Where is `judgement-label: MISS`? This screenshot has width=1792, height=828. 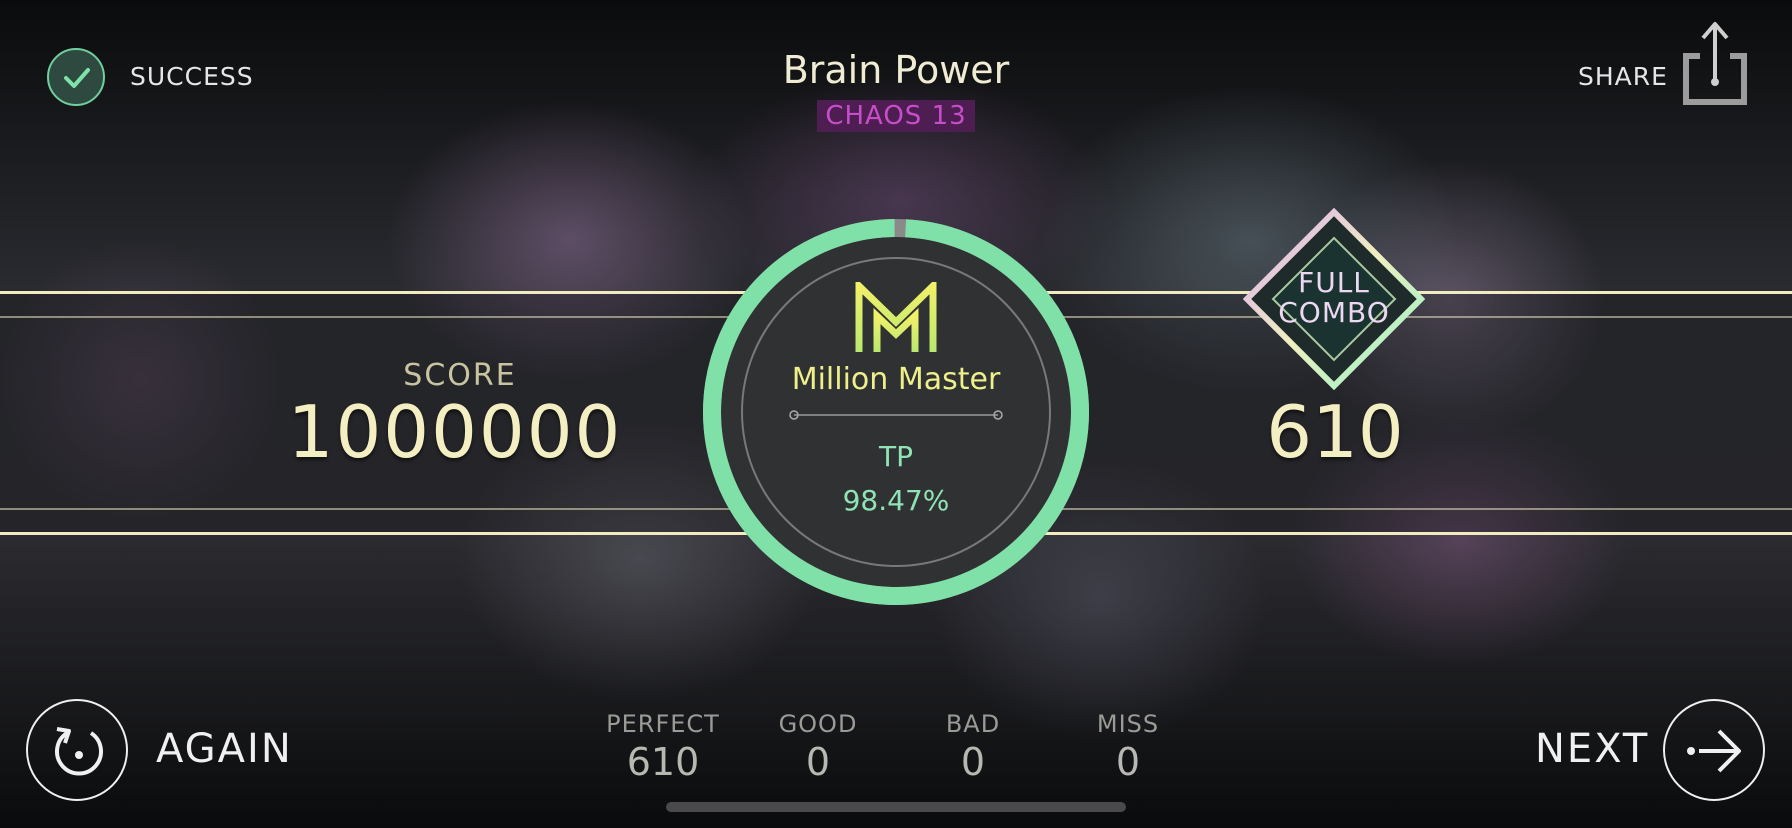 judgement-label: MISS is located at coordinates (1128, 724).